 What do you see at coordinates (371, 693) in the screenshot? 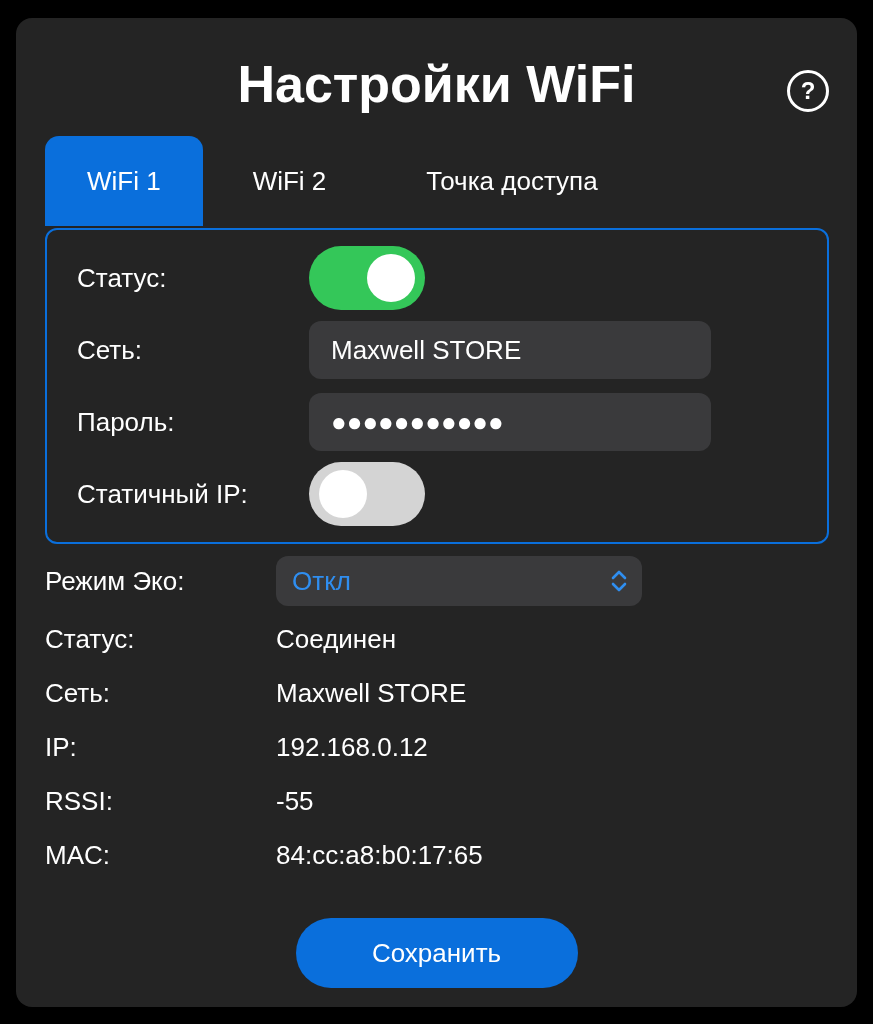
I see `info-value: Maxwell STORE` at bounding box center [371, 693].